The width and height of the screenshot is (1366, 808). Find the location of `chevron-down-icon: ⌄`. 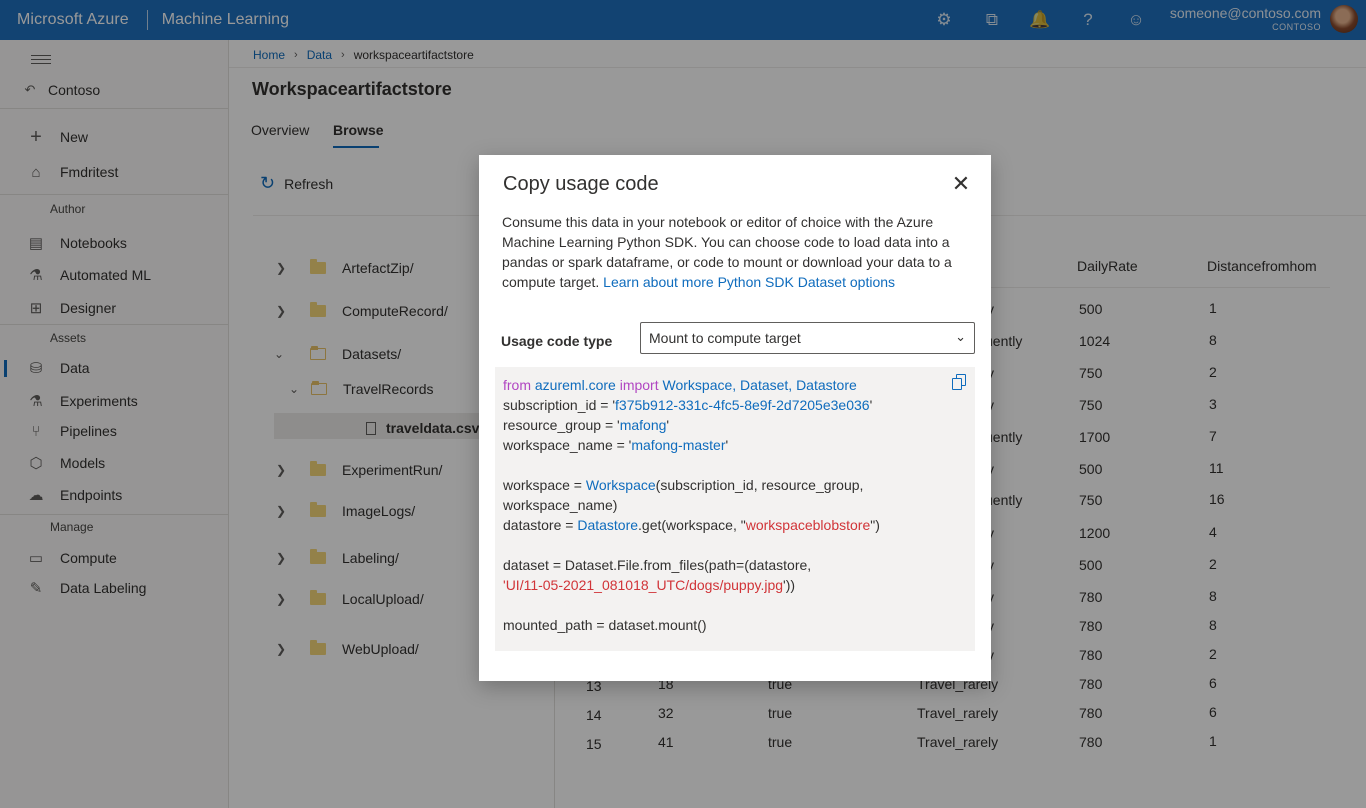

chevron-down-icon: ⌄ is located at coordinates (960, 336).